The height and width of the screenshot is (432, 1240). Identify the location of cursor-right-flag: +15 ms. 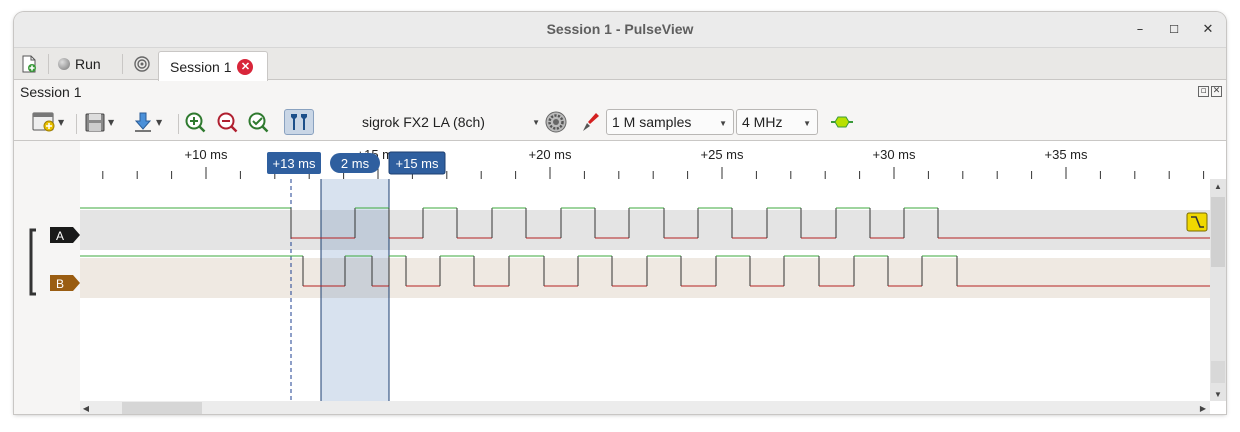
(417, 163).